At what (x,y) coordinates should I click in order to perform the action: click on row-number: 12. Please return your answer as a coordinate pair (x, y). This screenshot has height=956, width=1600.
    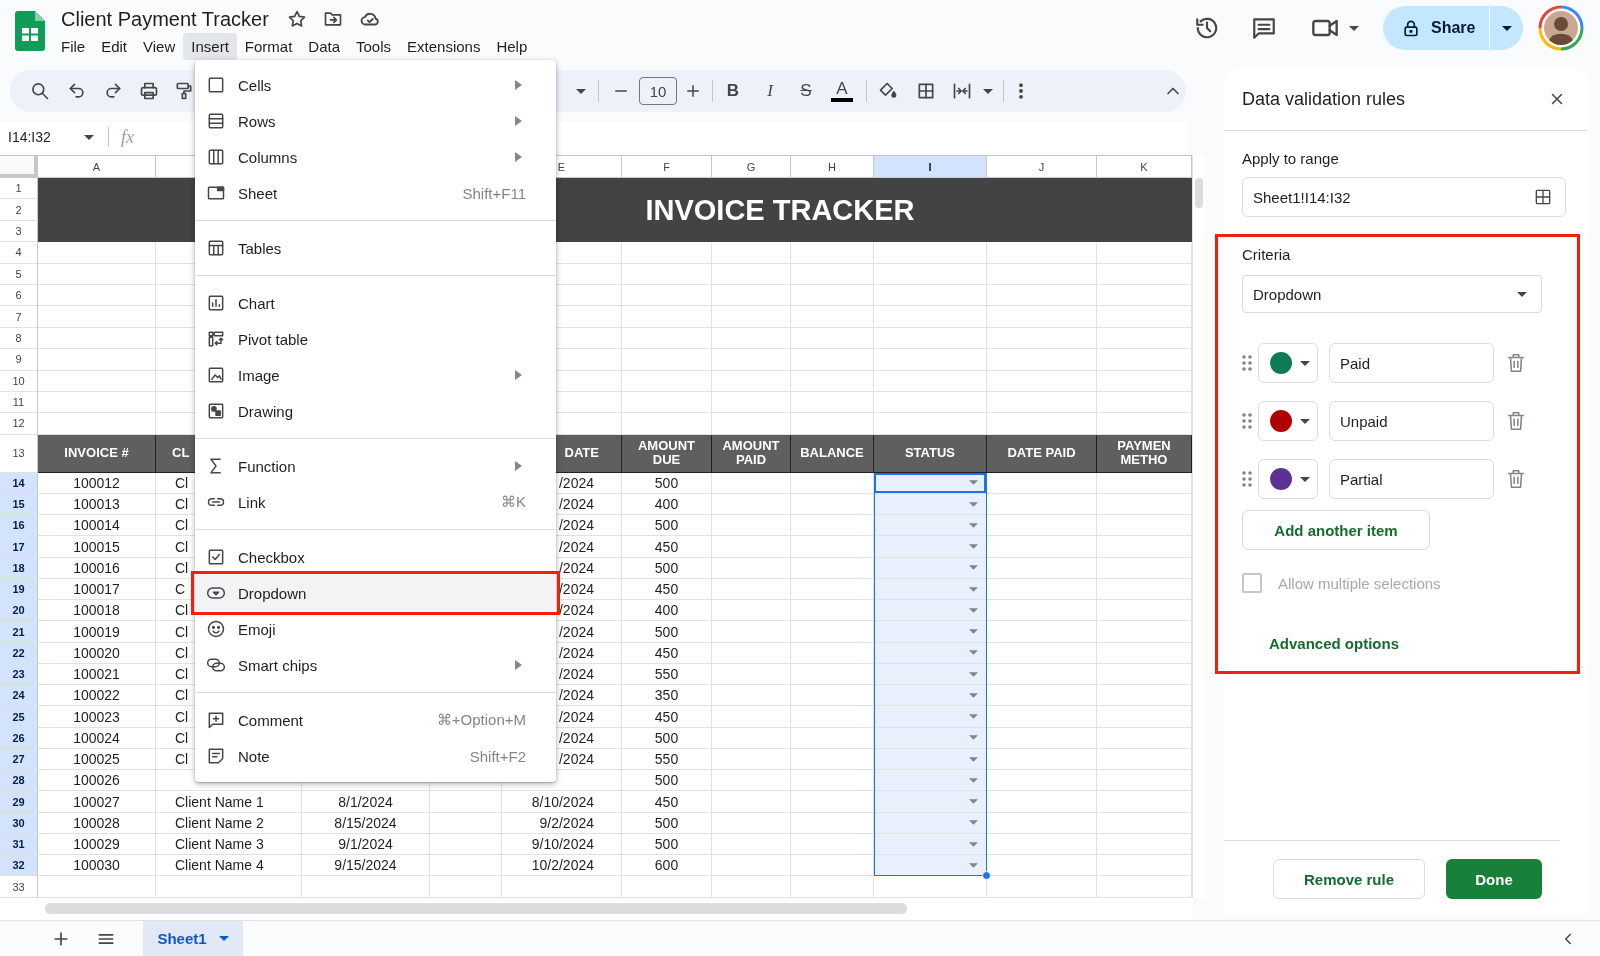
    Looking at the image, I should click on (19, 424).